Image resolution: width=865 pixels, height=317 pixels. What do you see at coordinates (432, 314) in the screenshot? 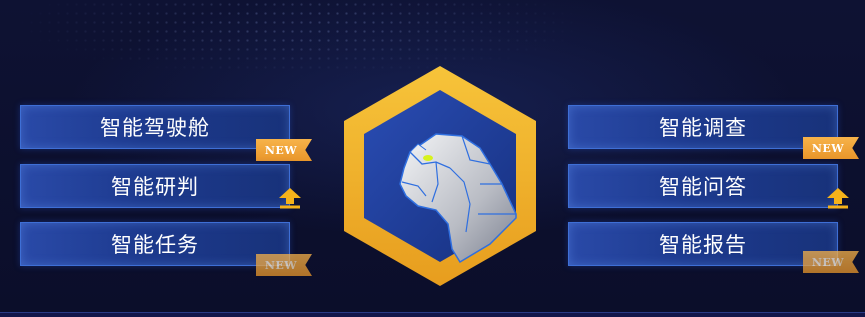
I see `bottom-divider` at bounding box center [432, 314].